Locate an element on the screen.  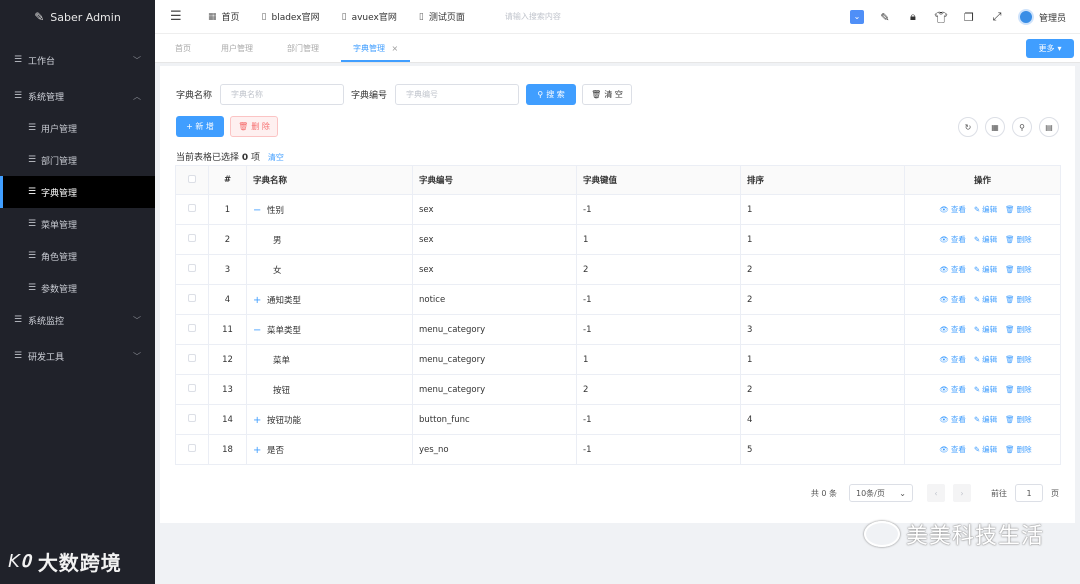
search-icon: ⚲ is located at coordinates (1022, 127).